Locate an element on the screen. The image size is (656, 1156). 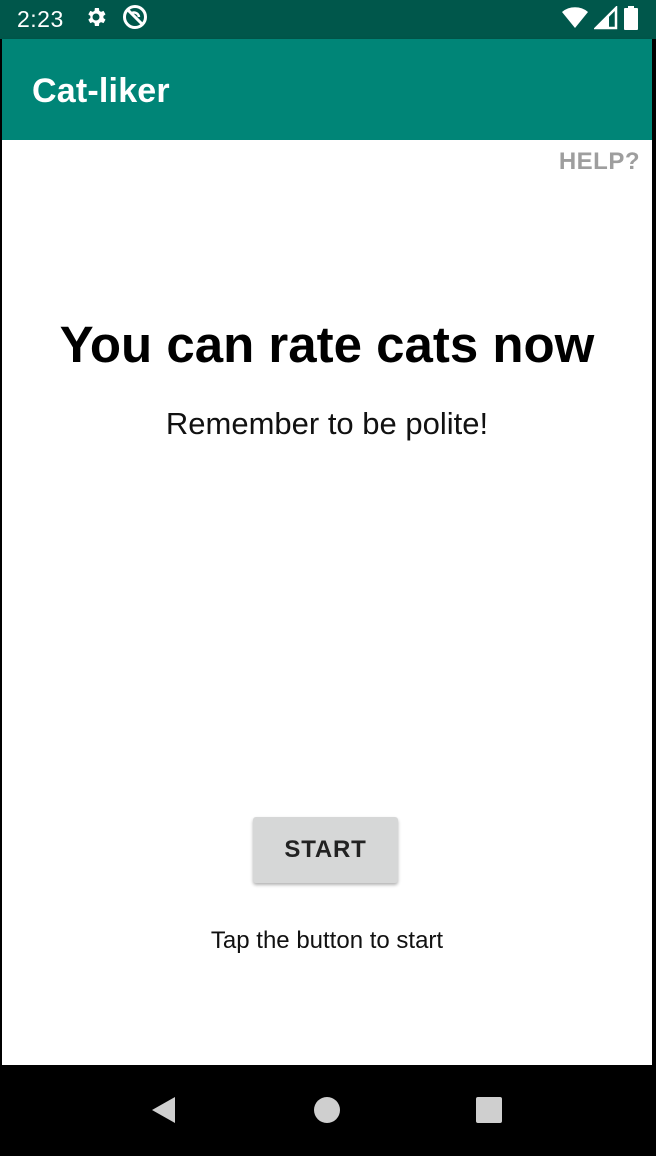
status-time: 2:23 is located at coordinates (40, 19).